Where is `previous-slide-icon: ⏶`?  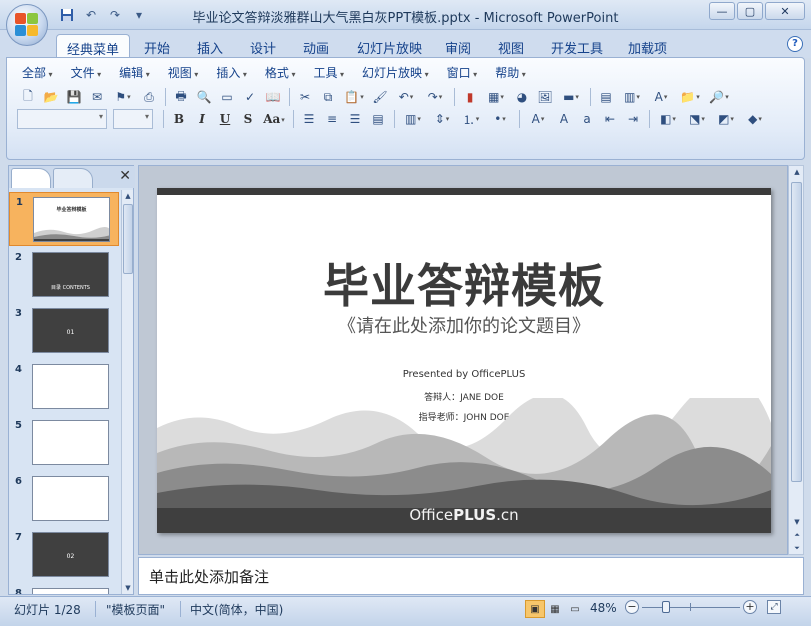 previous-slide-icon: ⏶ is located at coordinates (797, 535).